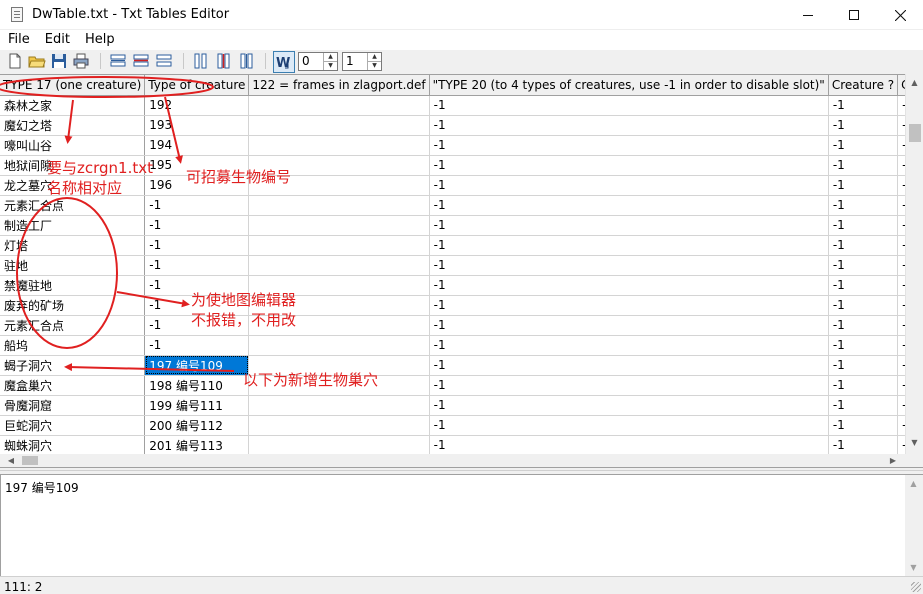 This screenshot has width=923, height=594. Describe the element at coordinates (73, 85) in the screenshot. I see `column-header: TYPE 17 (one creature)` at that location.